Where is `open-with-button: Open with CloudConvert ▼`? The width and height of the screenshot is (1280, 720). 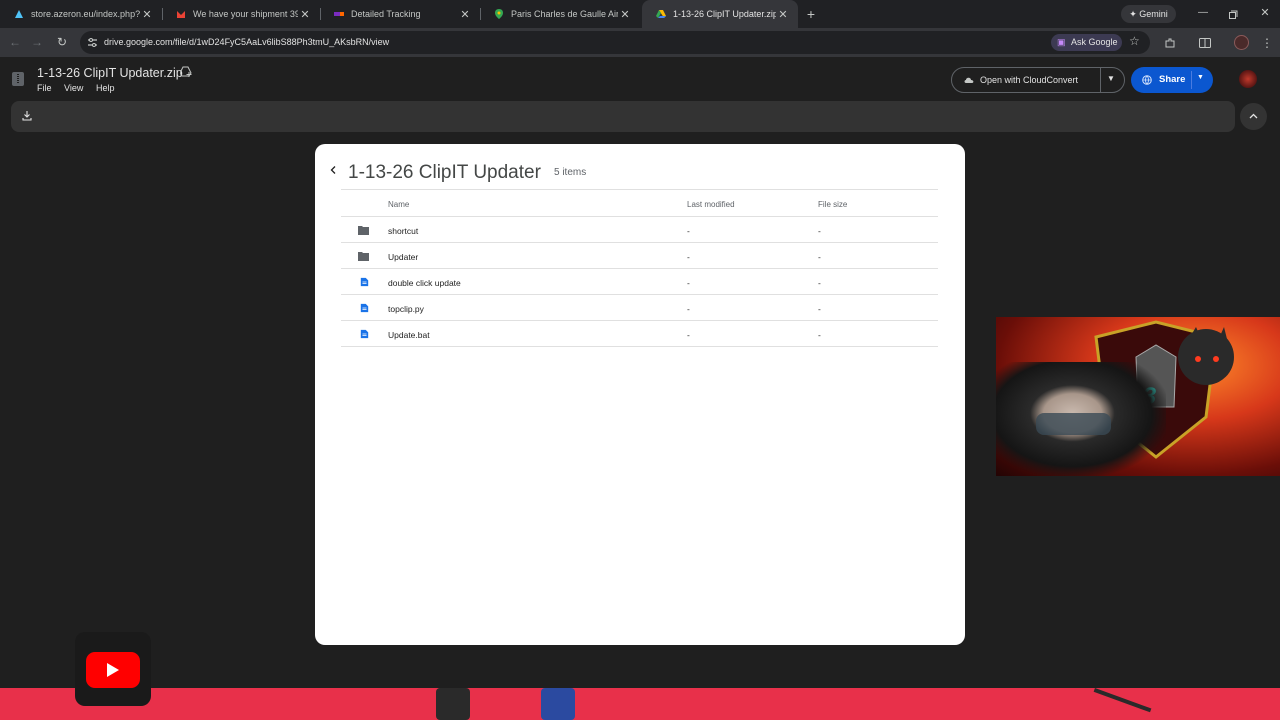
open-with-button: Open with CloudConvert ▼ is located at coordinates (1038, 80).